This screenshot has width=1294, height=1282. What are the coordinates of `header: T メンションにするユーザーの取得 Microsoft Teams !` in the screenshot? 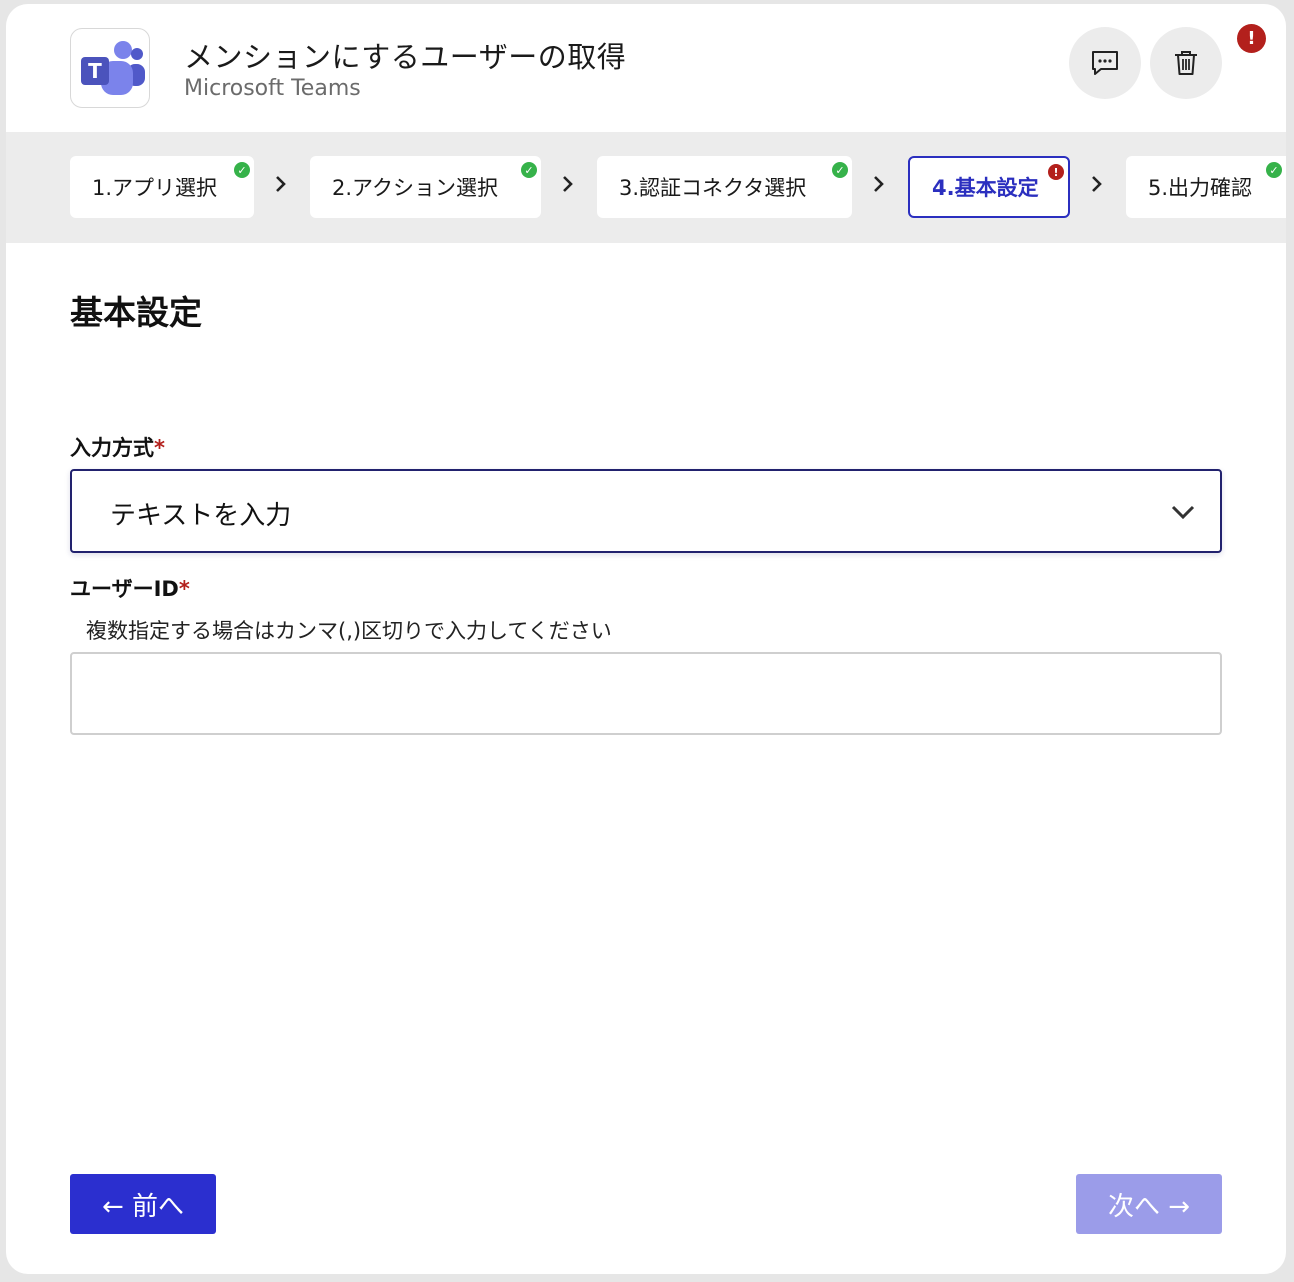 It's located at (646, 68).